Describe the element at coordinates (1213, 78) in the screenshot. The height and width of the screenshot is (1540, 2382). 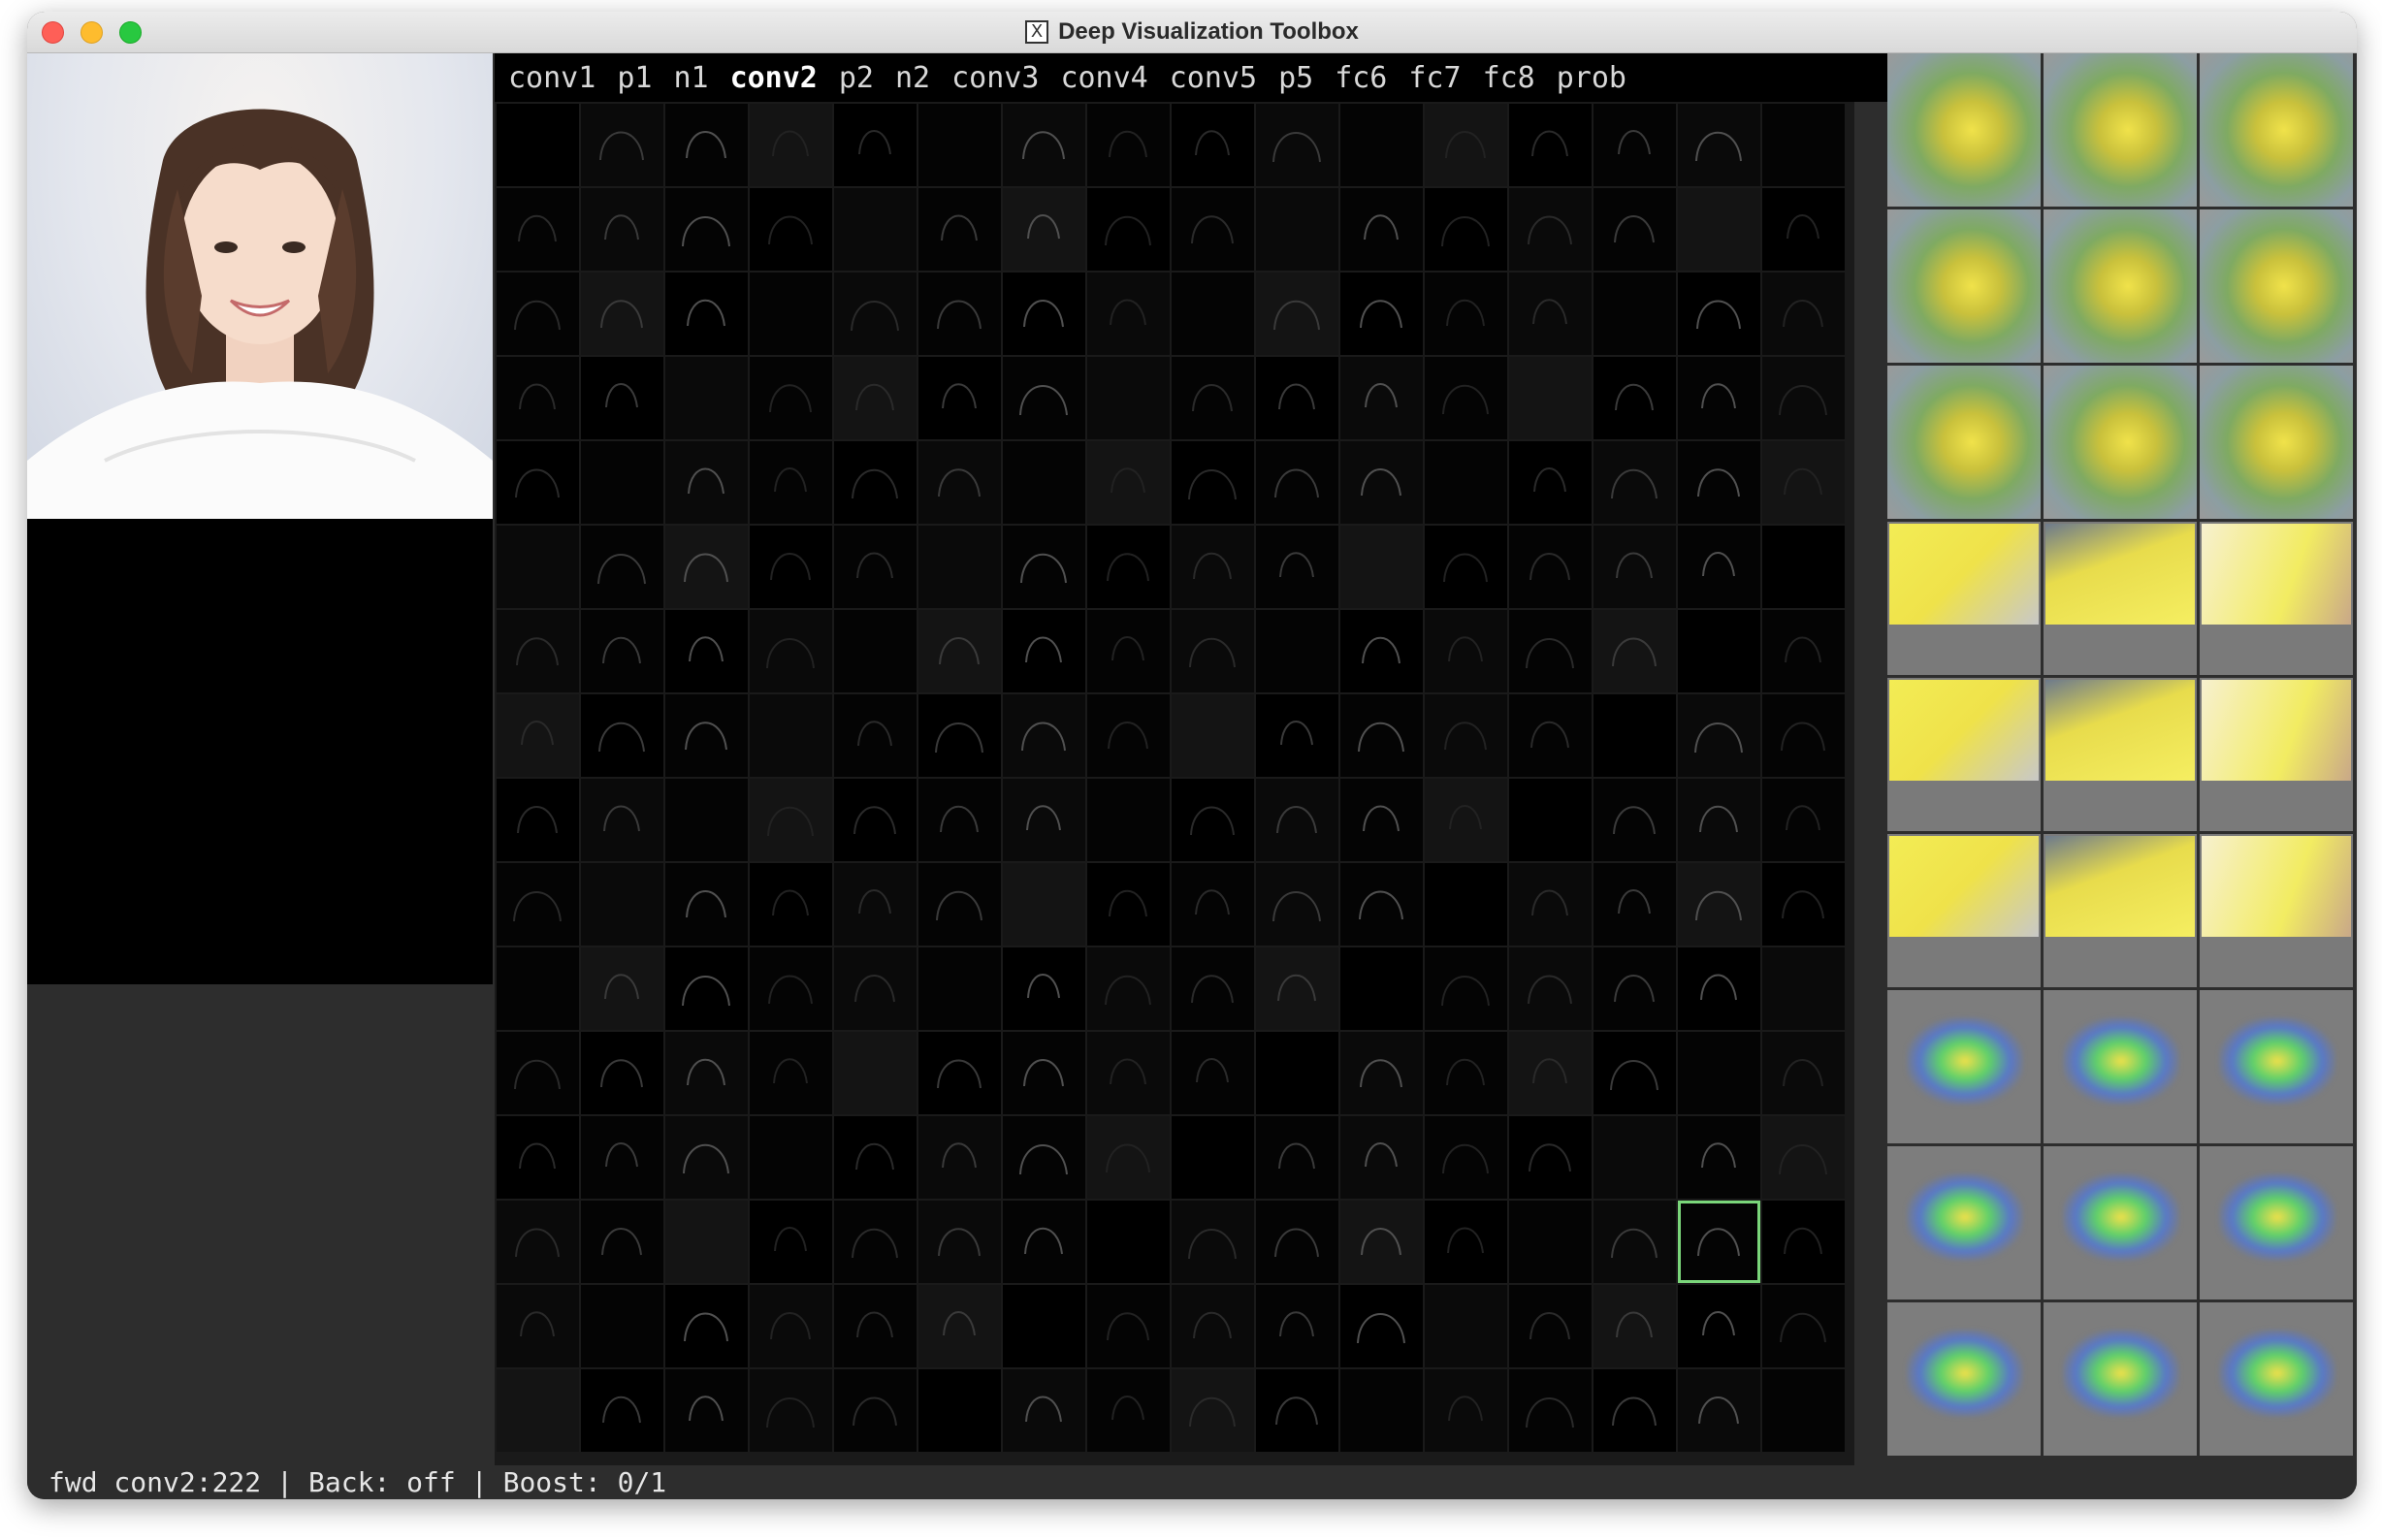
I see `layer-tab-conv5: conv5` at that location.